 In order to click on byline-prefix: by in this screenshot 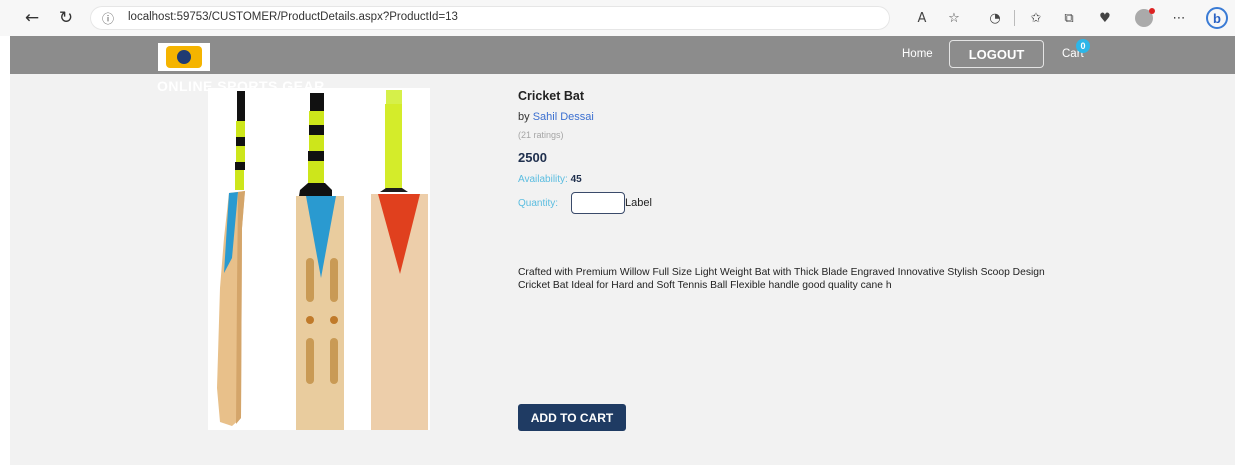, I will do `click(524, 117)`.